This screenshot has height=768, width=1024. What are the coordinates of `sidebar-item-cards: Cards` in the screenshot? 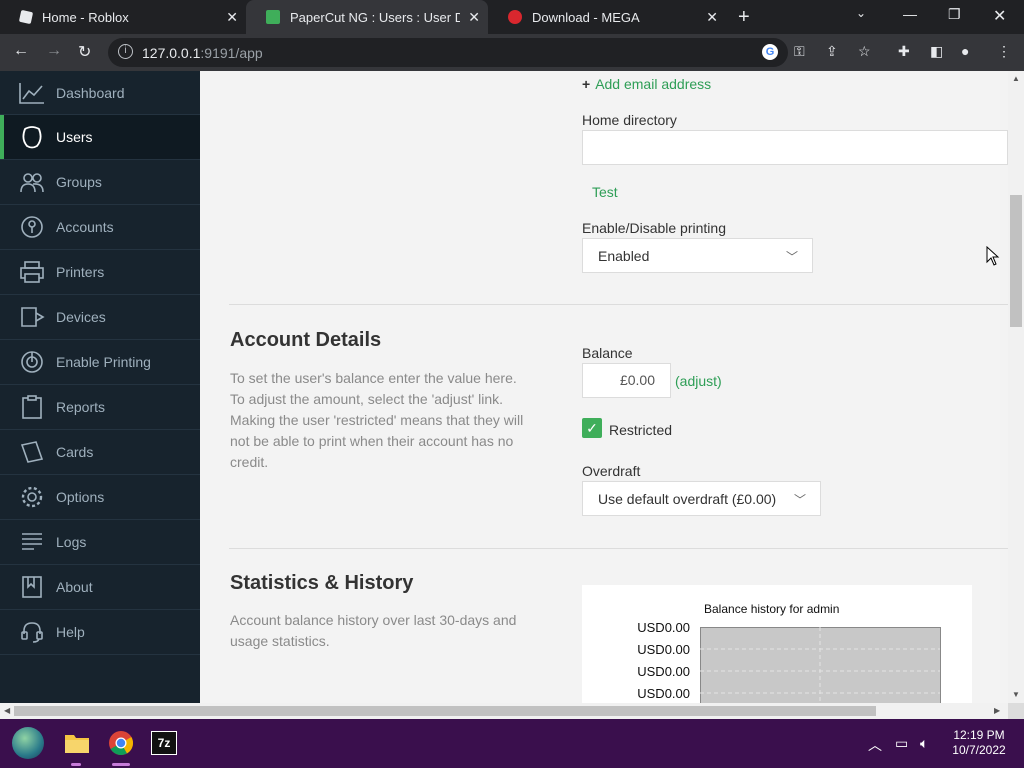 It's located at (100, 452).